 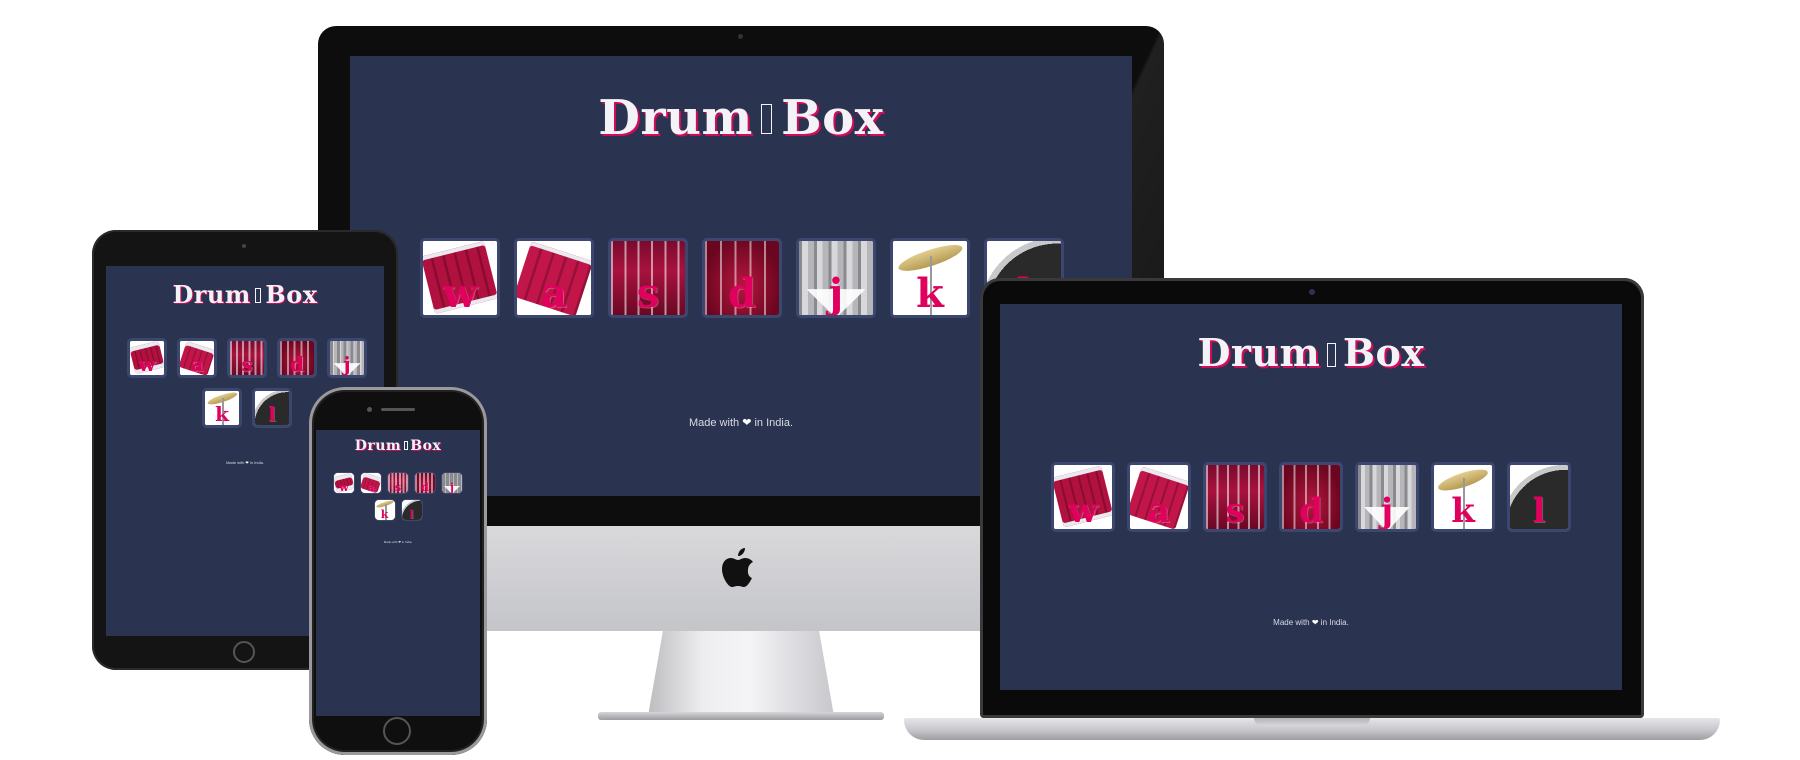 What do you see at coordinates (1312, 722) in the screenshot?
I see `macbook-notch` at bounding box center [1312, 722].